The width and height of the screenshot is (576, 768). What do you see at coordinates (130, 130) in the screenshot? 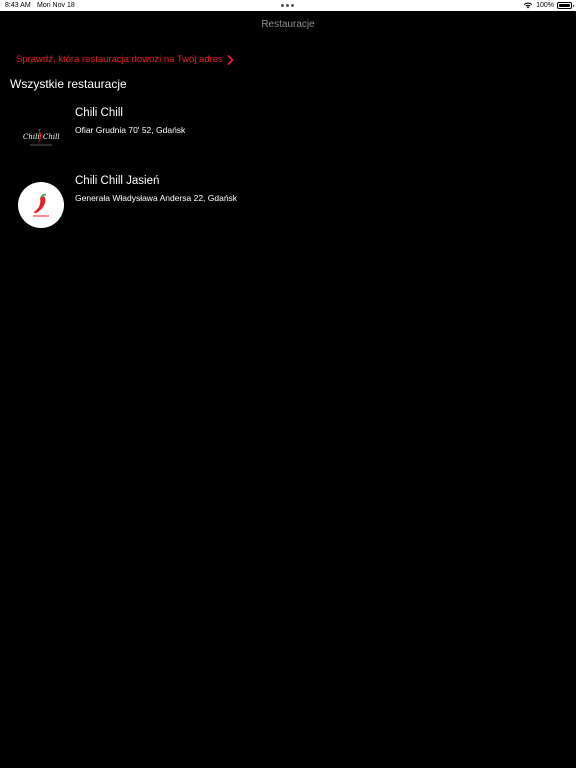
I see `restaurant-address: Ofiar Grudnia 70' 52, Gdańsk` at bounding box center [130, 130].